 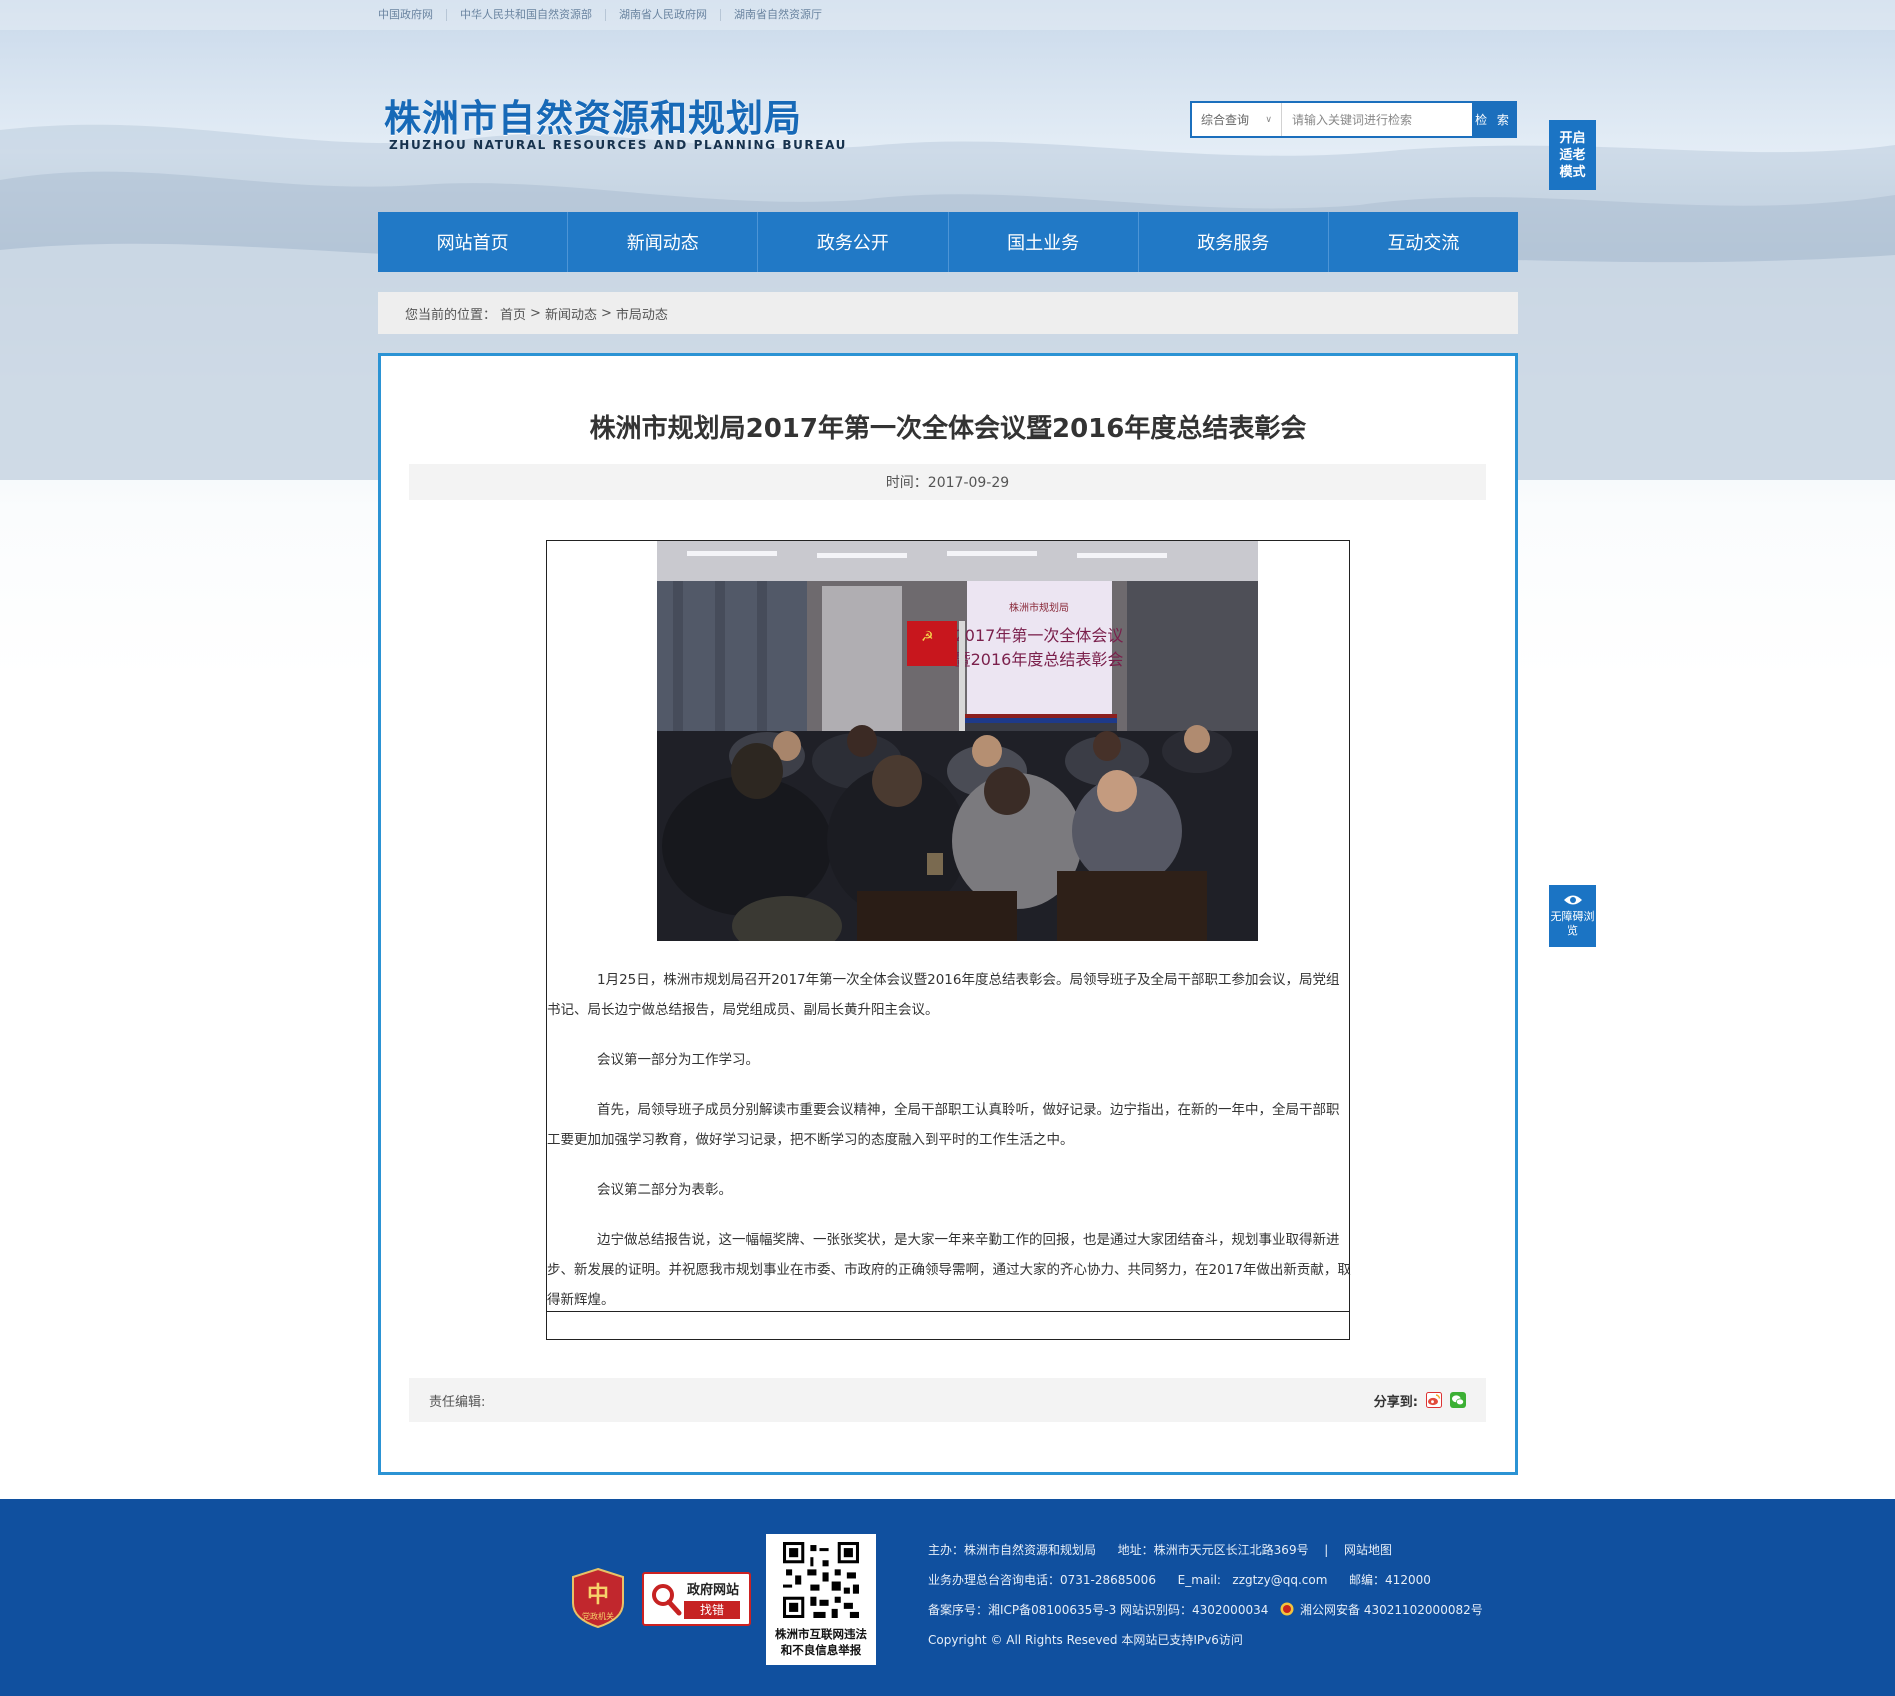 I want to click on breadcrumb-prefix: 您当前的位置：, so click(x=451, y=315).